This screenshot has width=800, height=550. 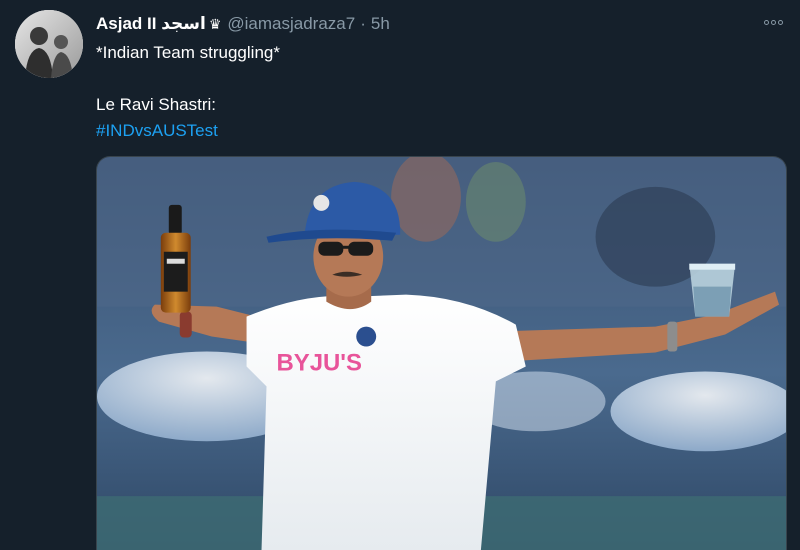 What do you see at coordinates (157, 130) in the screenshot?
I see `hashtag-link: #INDvsAUSTest` at bounding box center [157, 130].